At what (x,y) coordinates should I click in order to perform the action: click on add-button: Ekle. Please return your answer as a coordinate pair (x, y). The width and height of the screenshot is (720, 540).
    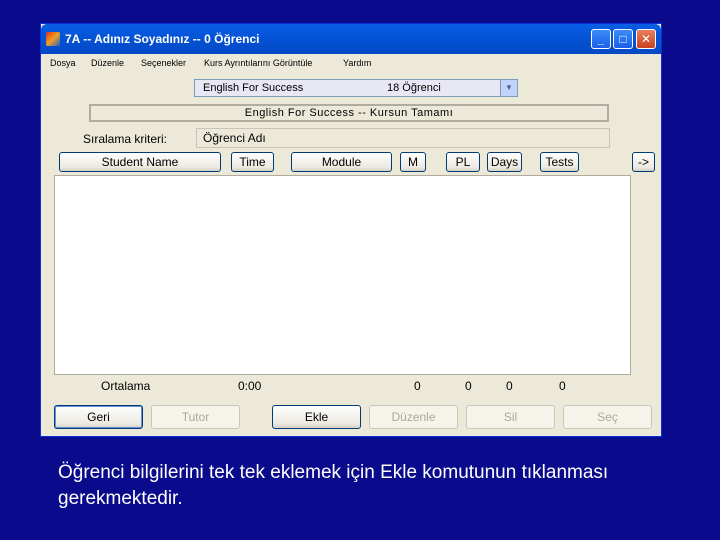
    Looking at the image, I should click on (316, 417).